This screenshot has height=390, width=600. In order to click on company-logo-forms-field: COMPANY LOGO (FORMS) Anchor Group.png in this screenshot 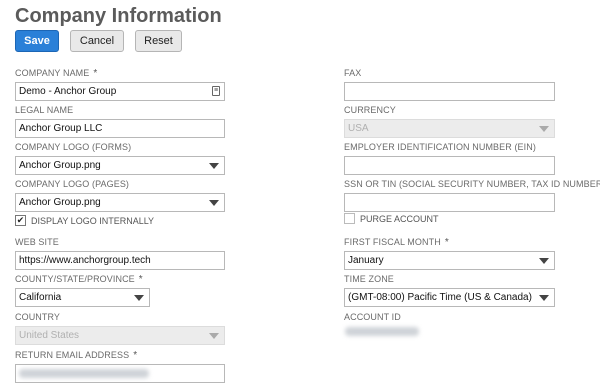, I will do `click(120, 158)`.